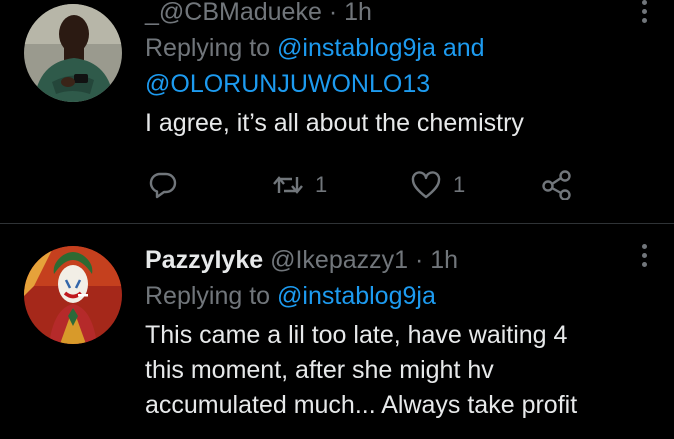 This screenshot has width=674, height=439. Describe the element at coordinates (464, 48) in the screenshot. I see `mention-and: and` at that location.